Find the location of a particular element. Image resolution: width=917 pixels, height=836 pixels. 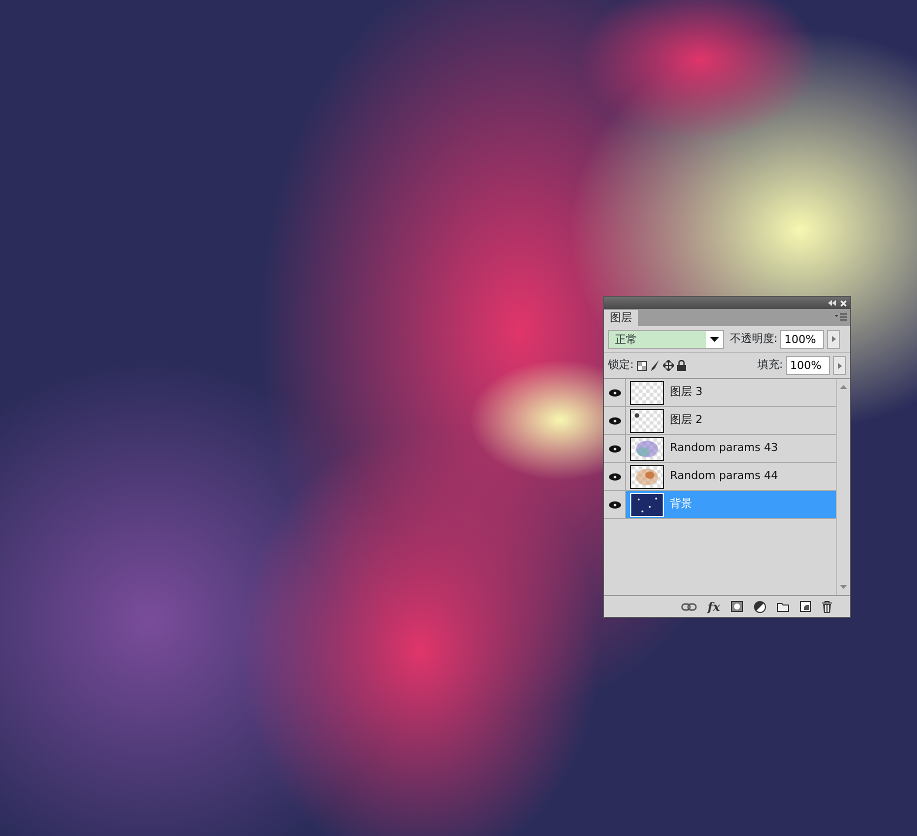

panel-tab: 图层 is located at coordinates (621, 318).